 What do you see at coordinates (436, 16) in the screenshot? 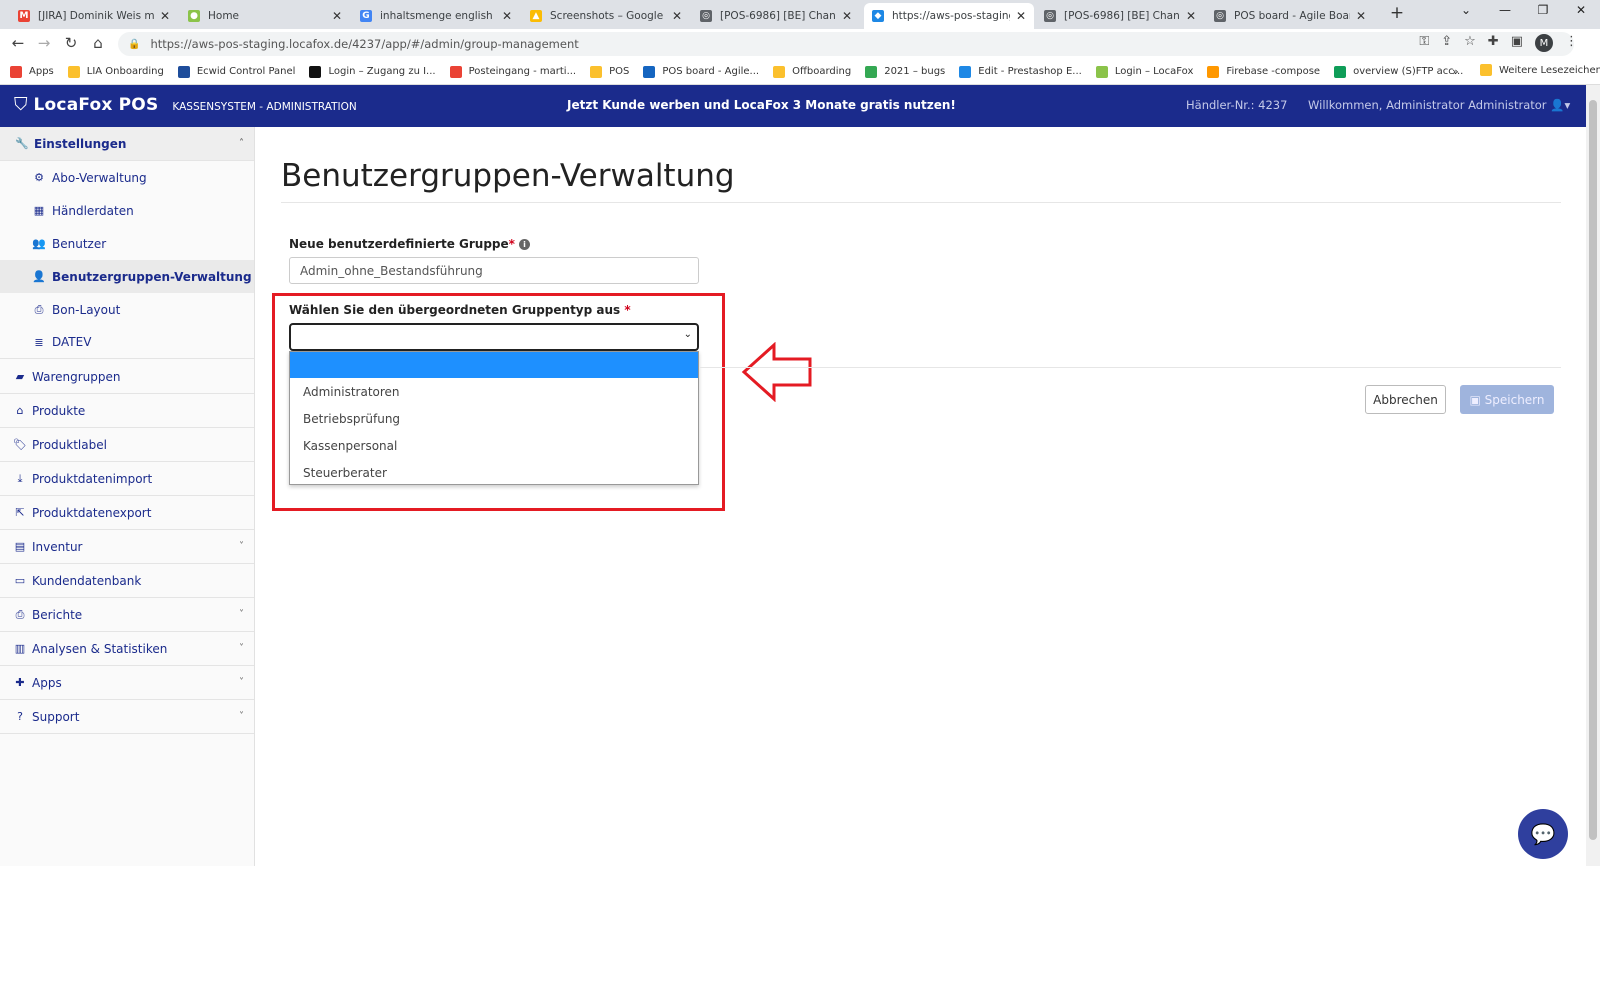
I see `browser-tab: G inhaltsmenge english - Go ✕` at bounding box center [436, 16].